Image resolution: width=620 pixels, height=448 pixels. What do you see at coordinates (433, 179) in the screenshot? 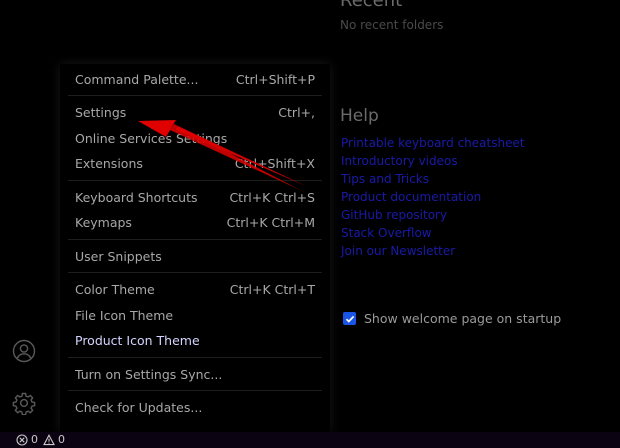
I see `help-link-tips-and-tricks: Tips and Tricks` at bounding box center [433, 179].